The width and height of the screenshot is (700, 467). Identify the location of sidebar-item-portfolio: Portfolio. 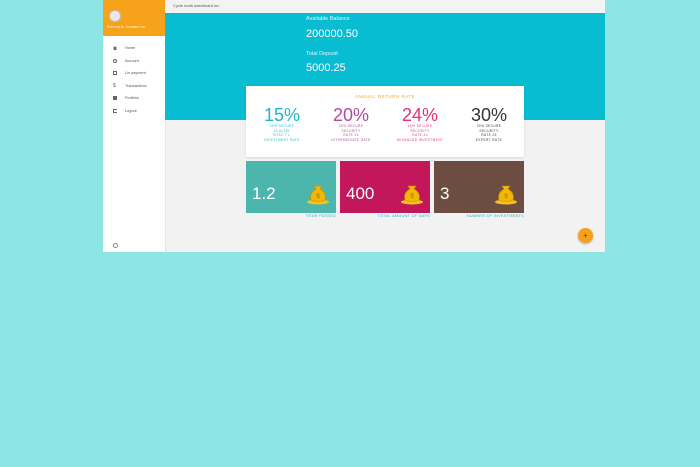
(134, 98).